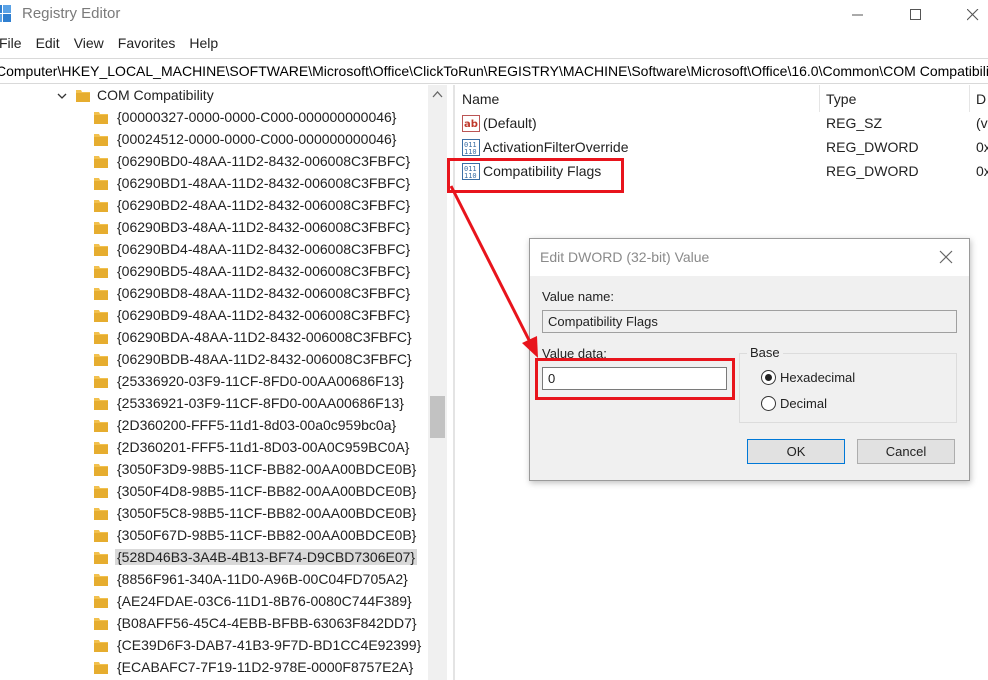 The width and height of the screenshot is (988, 680). I want to click on column-header-type: Type, so click(895, 98).